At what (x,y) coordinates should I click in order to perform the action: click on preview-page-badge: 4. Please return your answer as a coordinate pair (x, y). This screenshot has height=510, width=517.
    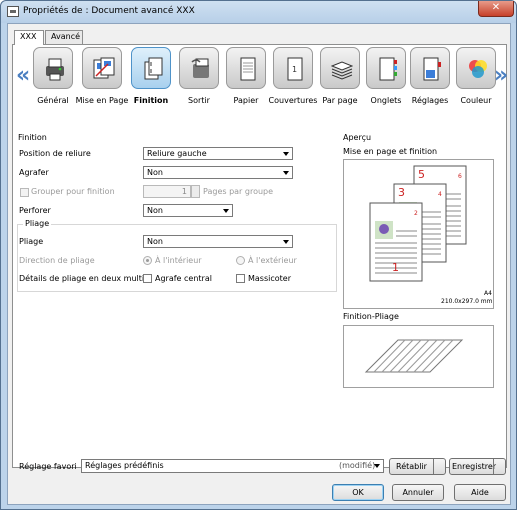
    Looking at the image, I should click on (440, 194).